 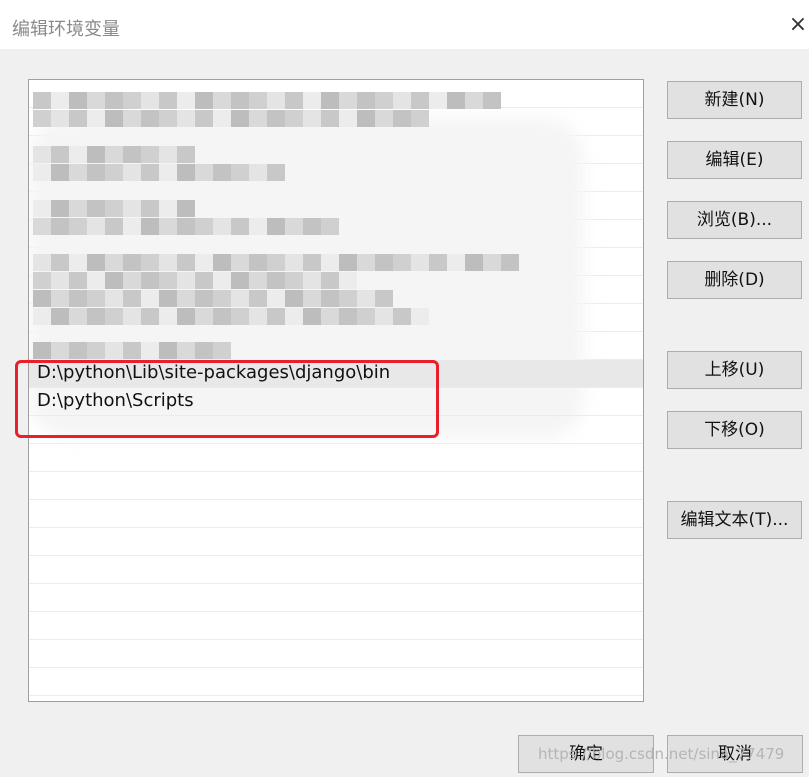 I want to click on close-icon: ×, so click(x=798, y=25).